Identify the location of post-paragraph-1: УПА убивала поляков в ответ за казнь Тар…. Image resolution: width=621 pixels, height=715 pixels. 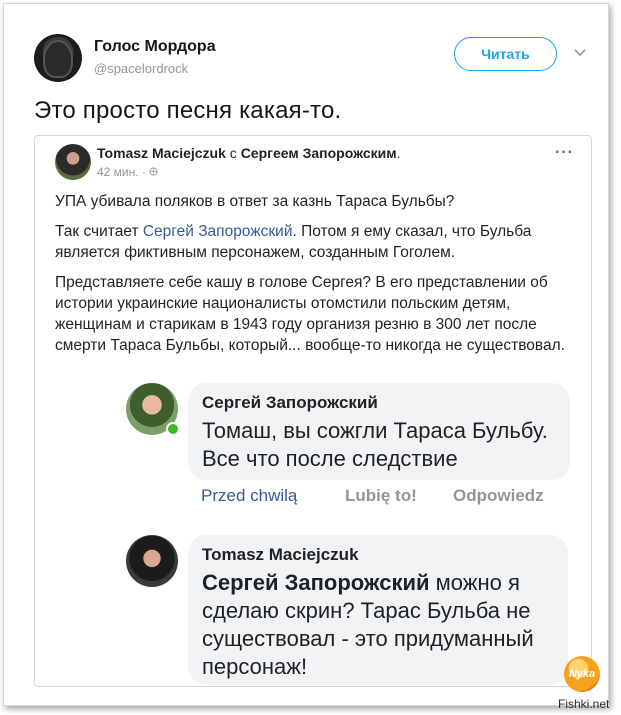
(255, 201).